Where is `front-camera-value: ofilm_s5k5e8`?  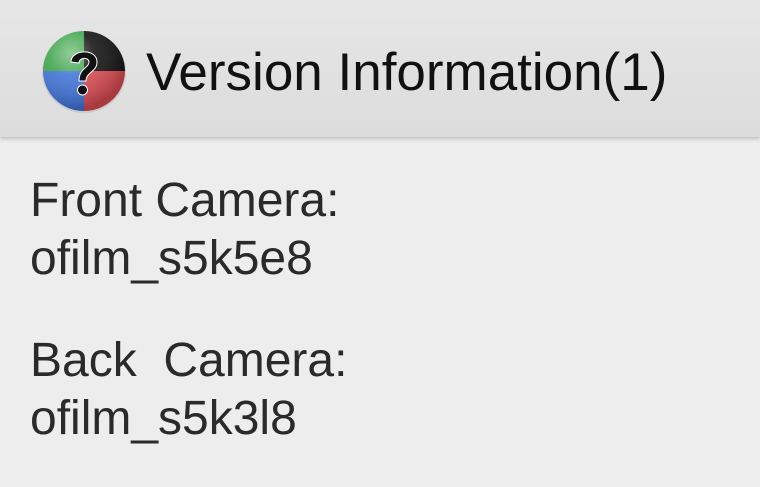
front-camera-value: ofilm_s5k5e8 is located at coordinates (171, 258).